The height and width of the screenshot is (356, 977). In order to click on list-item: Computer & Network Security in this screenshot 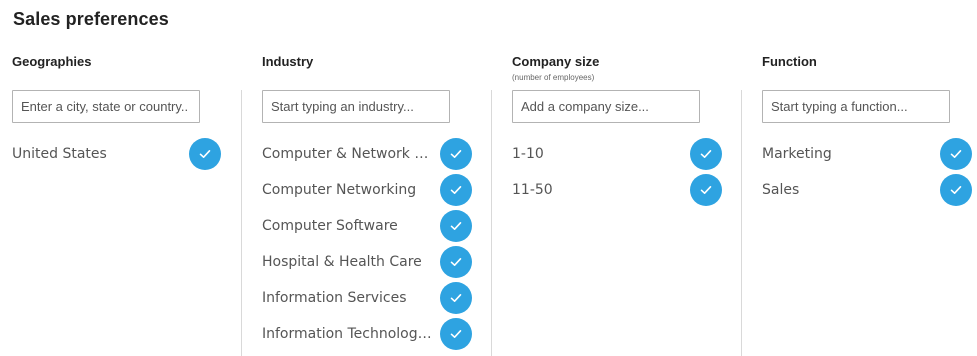, I will do `click(367, 154)`.